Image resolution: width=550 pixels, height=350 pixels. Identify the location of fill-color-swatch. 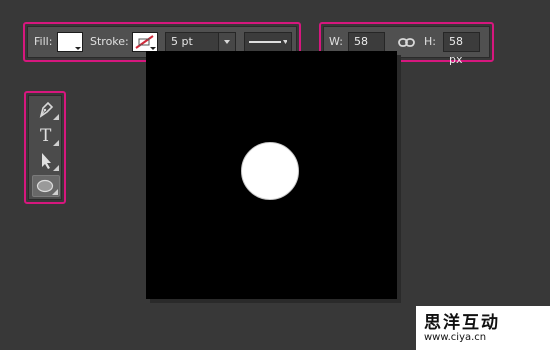
(70, 42).